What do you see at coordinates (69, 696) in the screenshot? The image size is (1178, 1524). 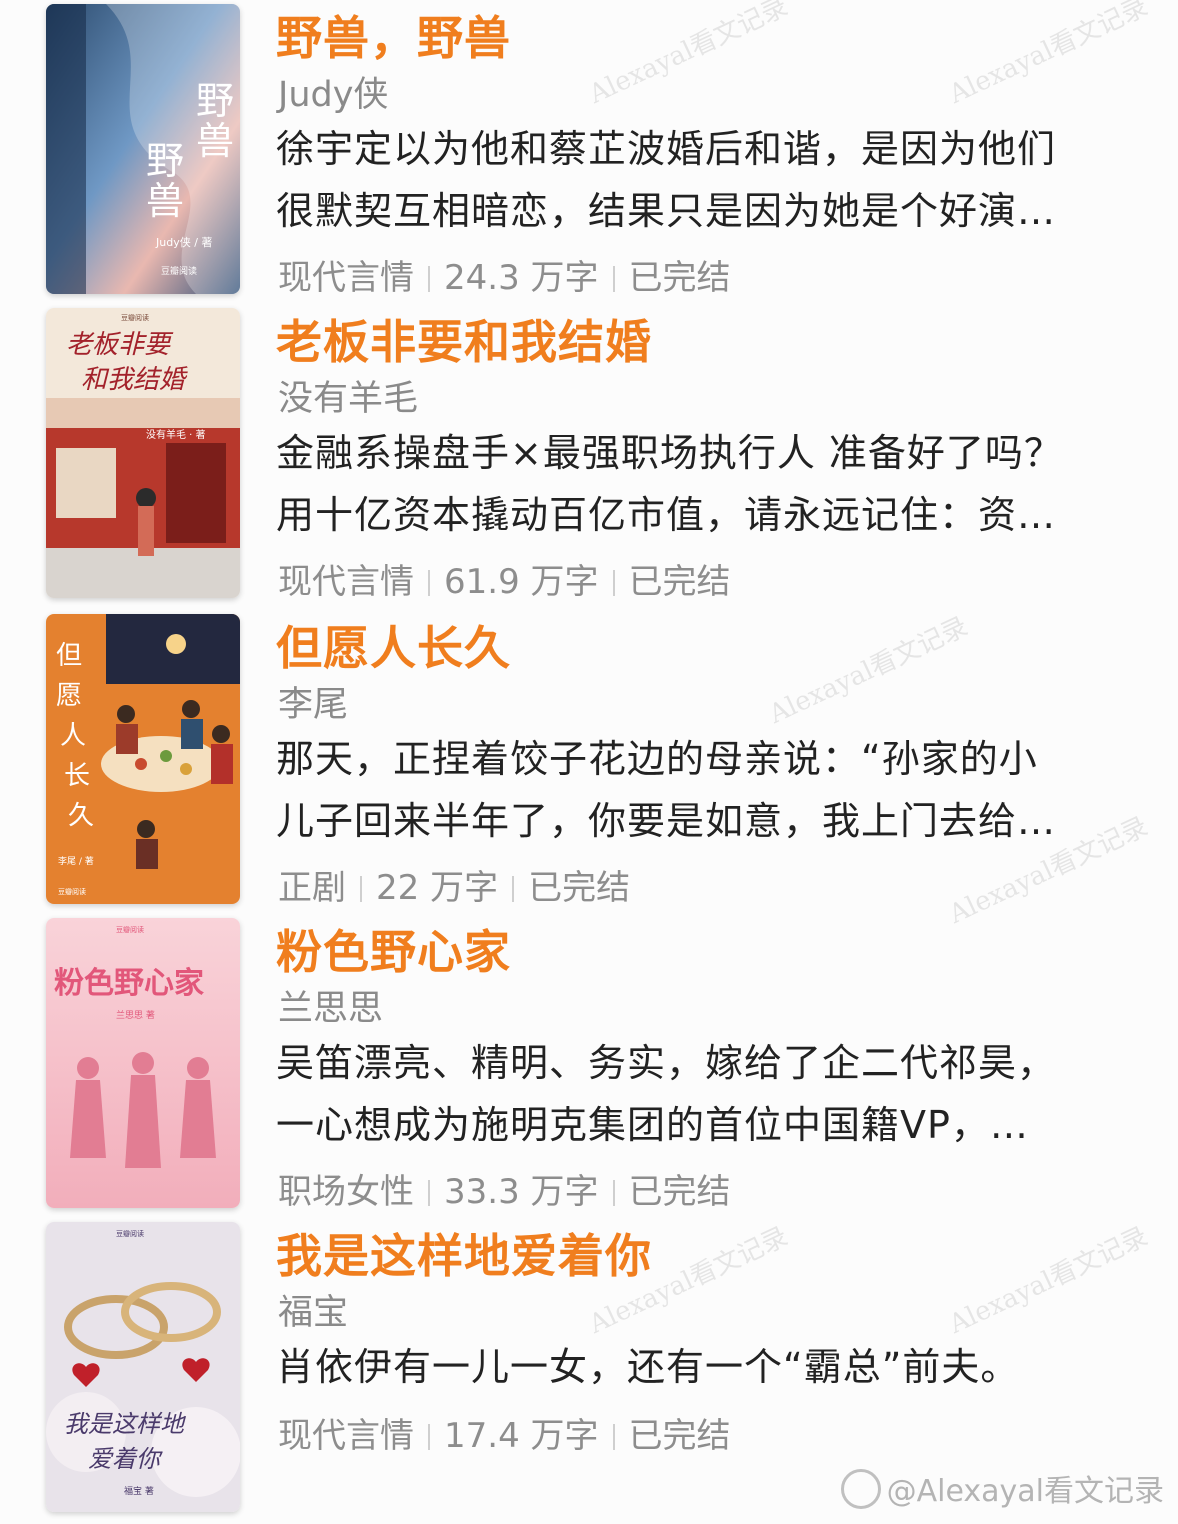 I see `svg-text: 愿` at bounding box center [69, 696].